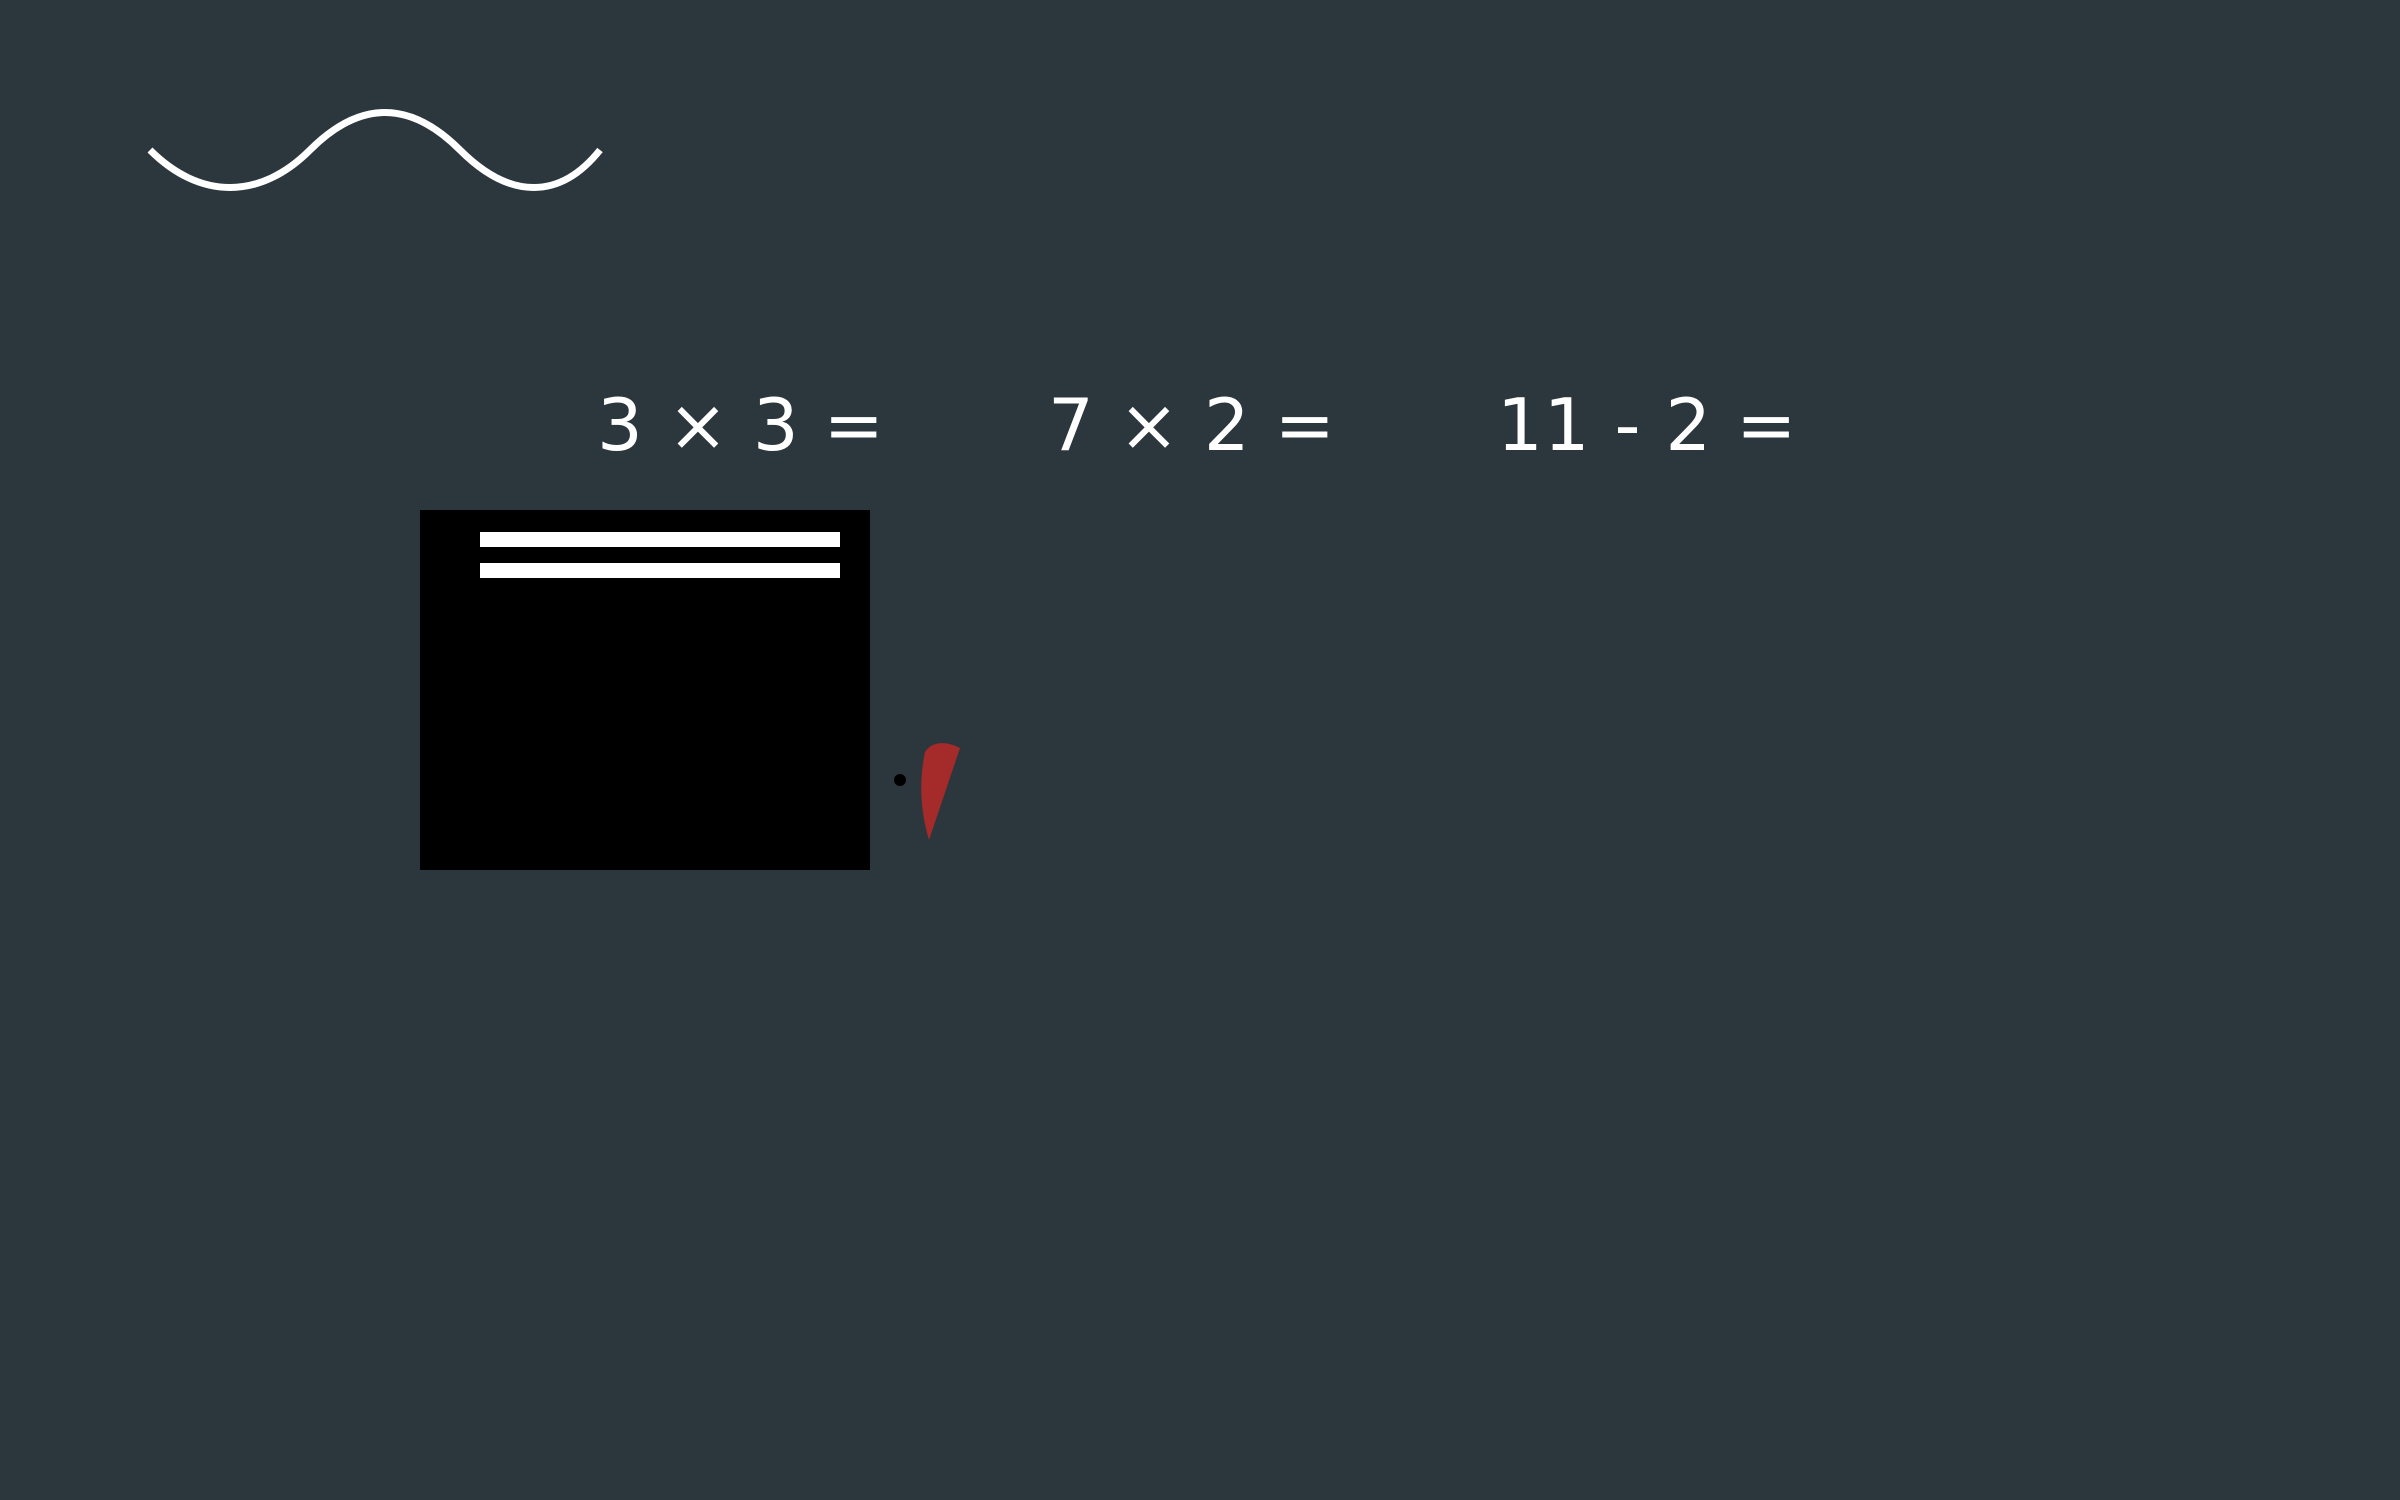 Image resolution: width=2400 pixels, height=1500 pixels. Describe the element at coordinates (1647, 425) in the screenshot. I see `equation-3: 11 - 2 =` at that location.